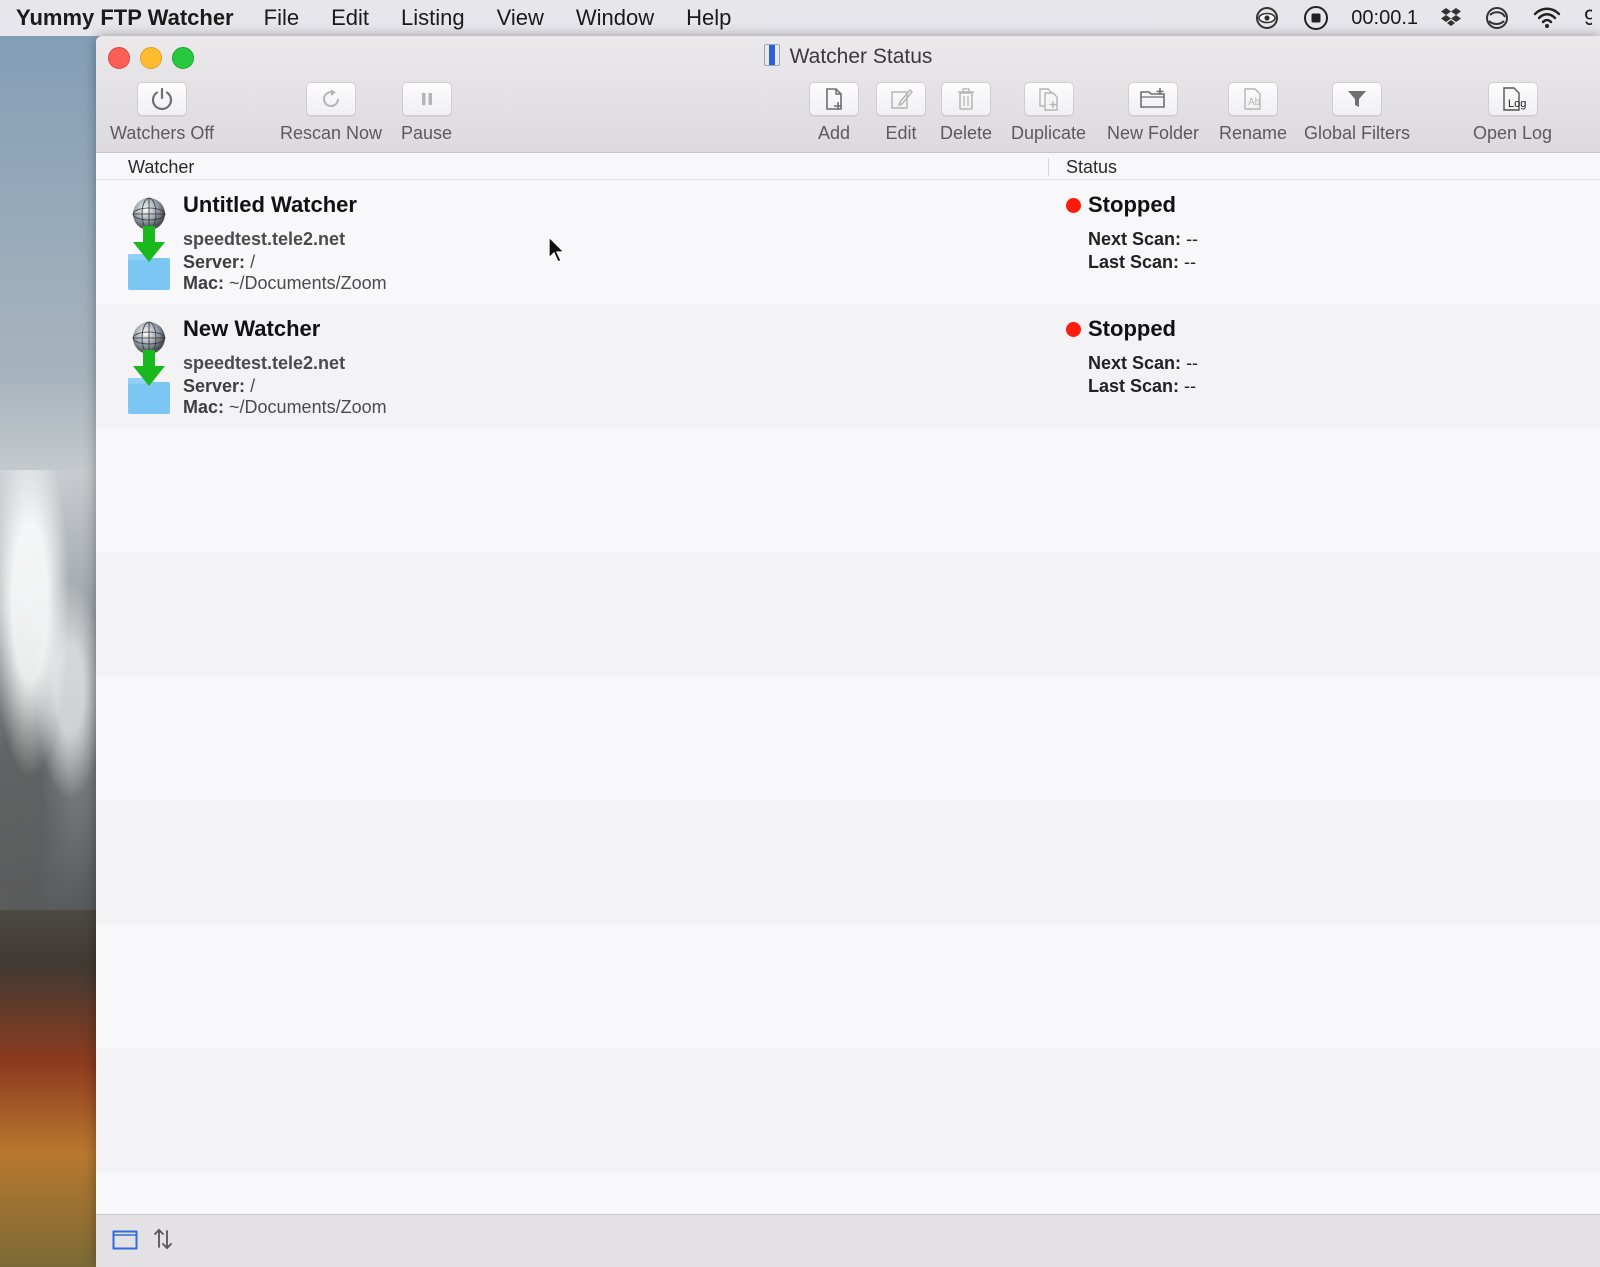 This screenshot has height=1267, width=1600. I want to click on window-title-text: Watcher Status, so click(861, 56).